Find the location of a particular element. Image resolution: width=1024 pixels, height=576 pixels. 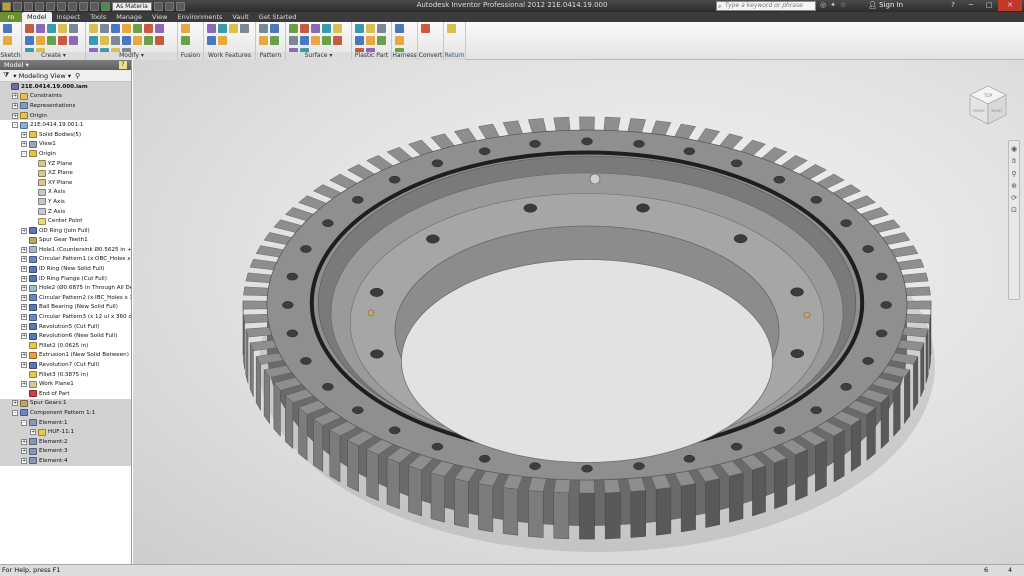

browser-node: + Constraints is located at coordinates (65, 96).